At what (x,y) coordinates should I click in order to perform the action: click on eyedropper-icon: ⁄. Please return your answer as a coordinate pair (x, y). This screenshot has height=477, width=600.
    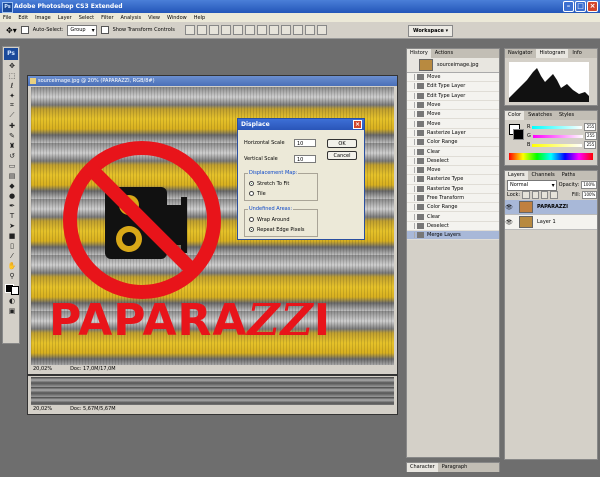
    Looking at the image, I should click on (12, 255).